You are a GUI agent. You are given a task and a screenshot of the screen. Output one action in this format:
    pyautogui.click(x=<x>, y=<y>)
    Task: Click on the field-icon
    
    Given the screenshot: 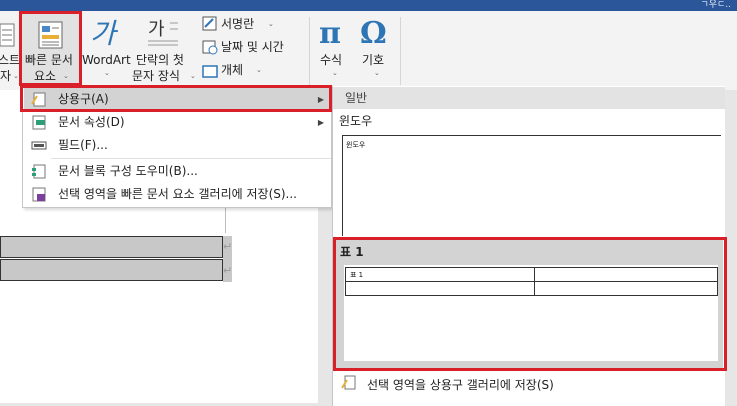 What is the action you would take?
    pyautogui.click(x=39, y=145)
    